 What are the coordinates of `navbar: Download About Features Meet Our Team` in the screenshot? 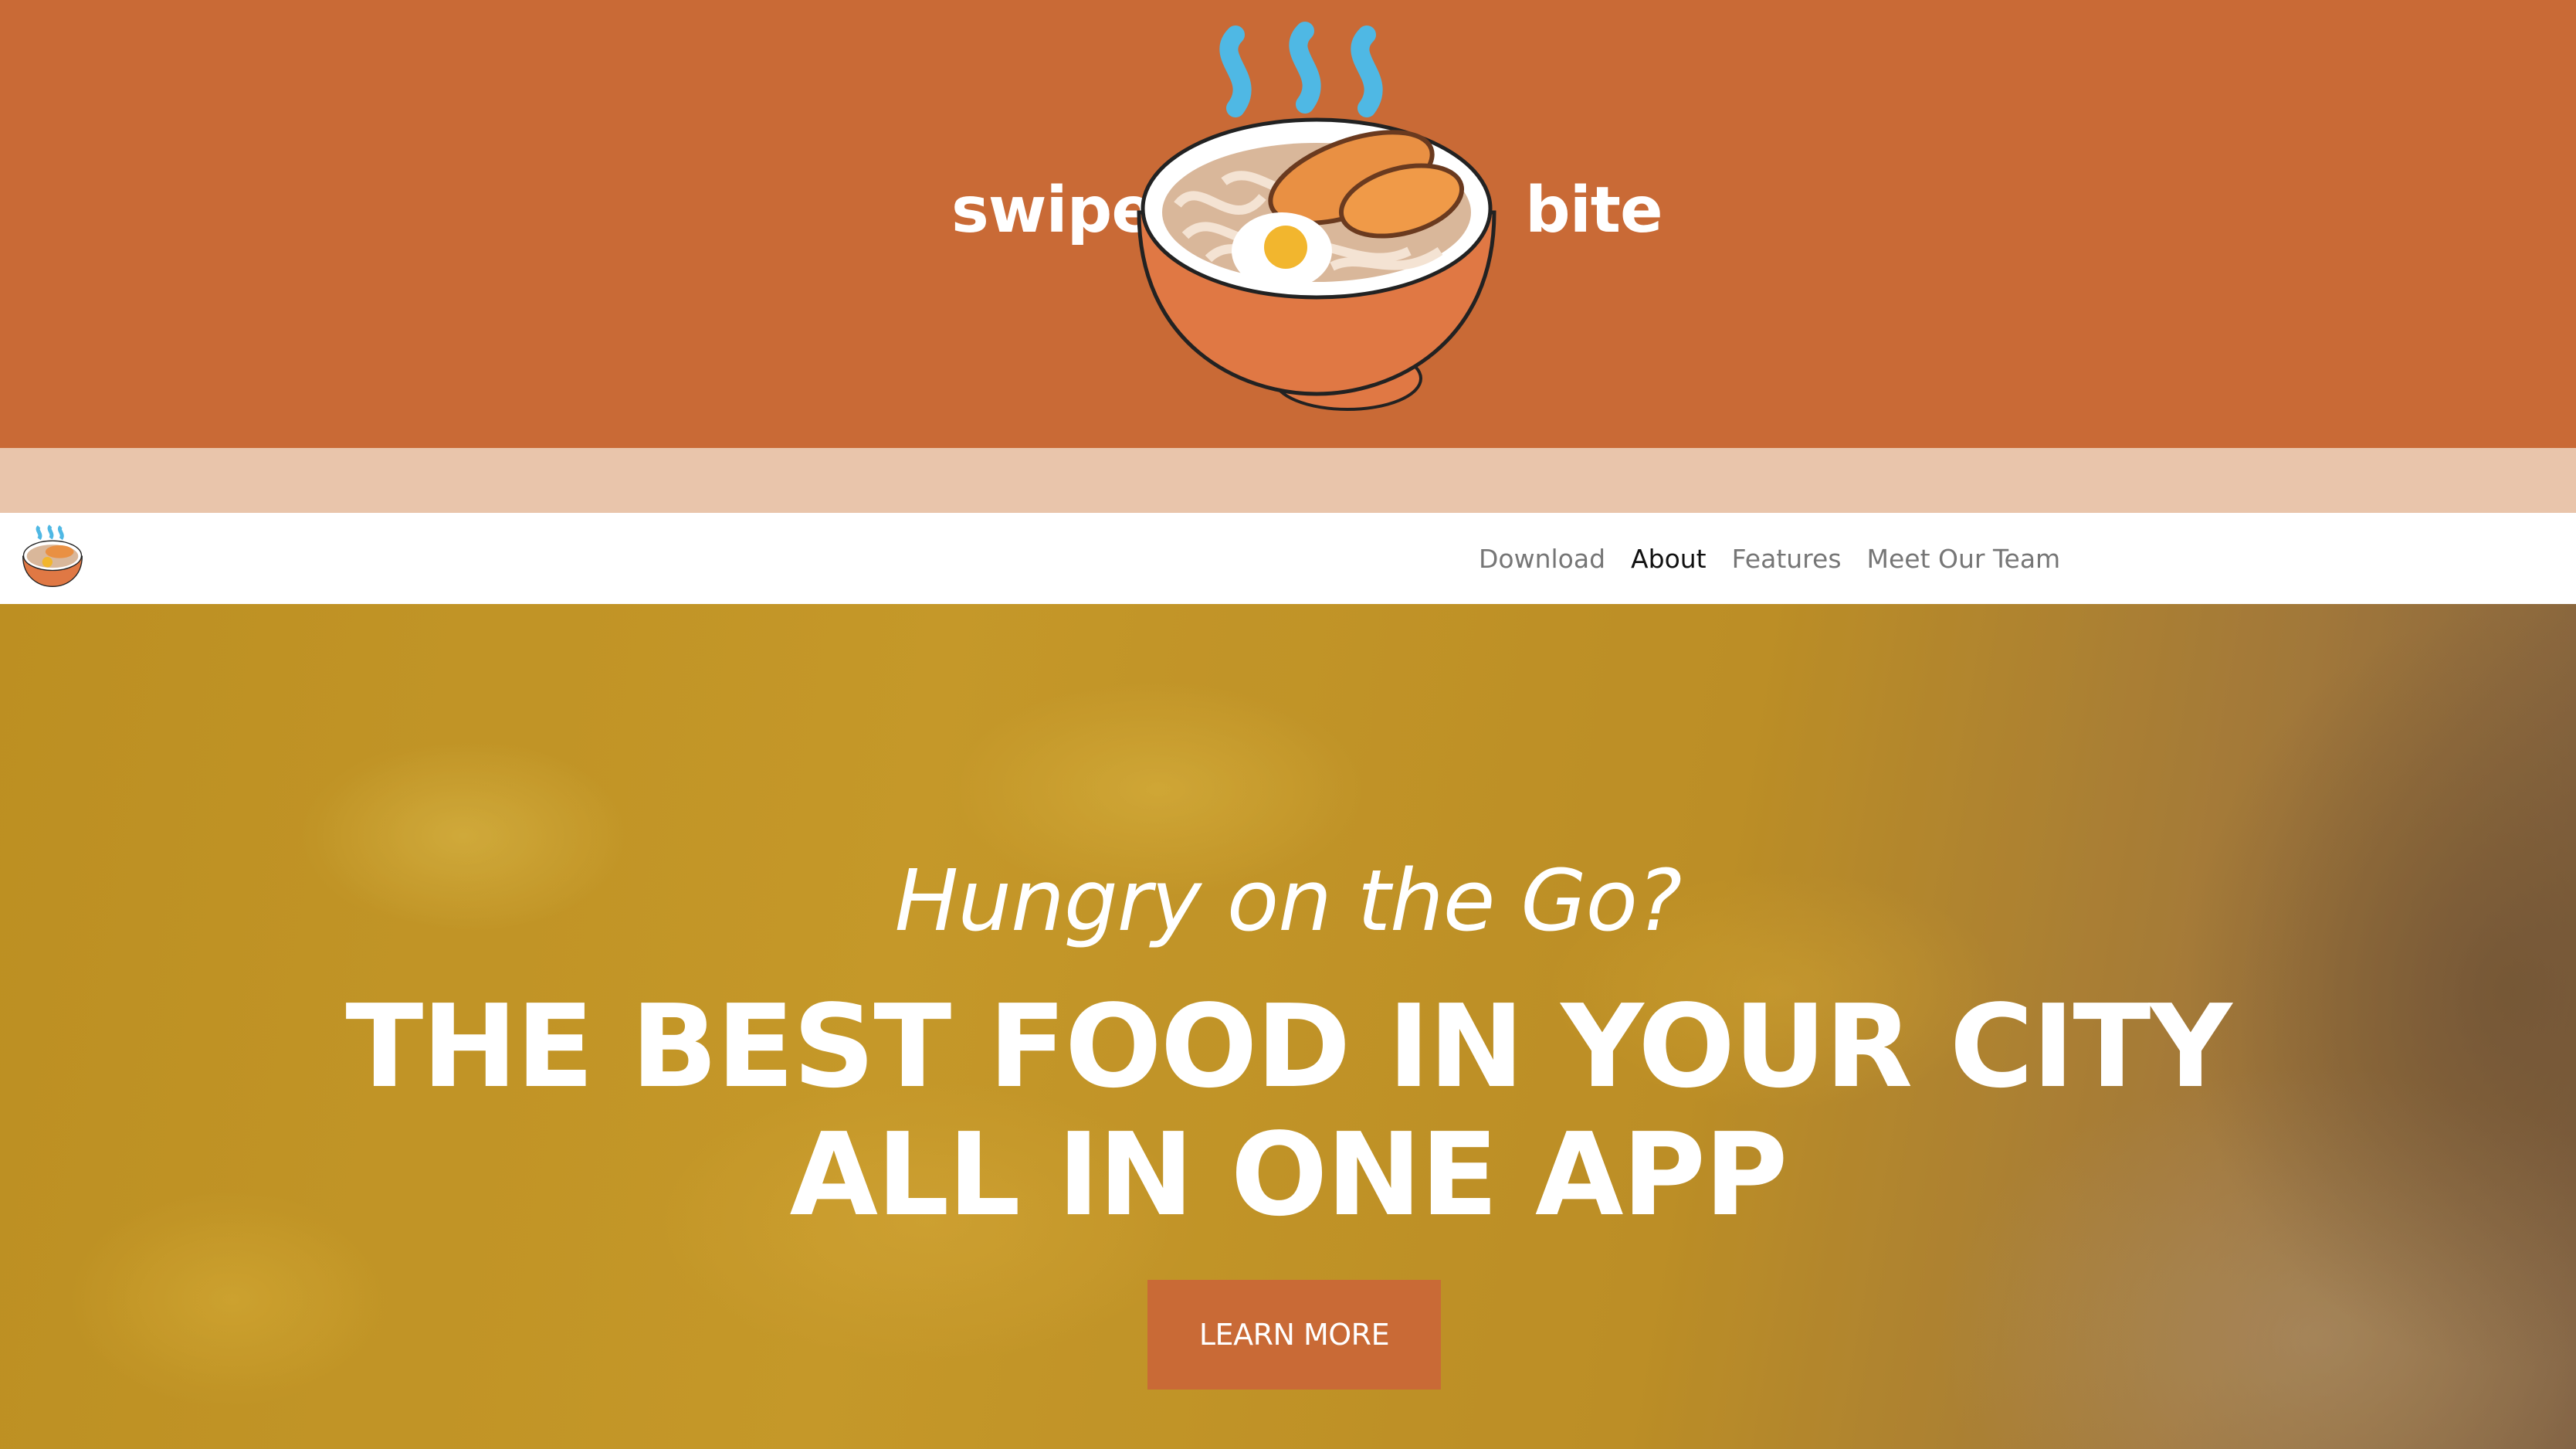 It's located at (1288, 558).